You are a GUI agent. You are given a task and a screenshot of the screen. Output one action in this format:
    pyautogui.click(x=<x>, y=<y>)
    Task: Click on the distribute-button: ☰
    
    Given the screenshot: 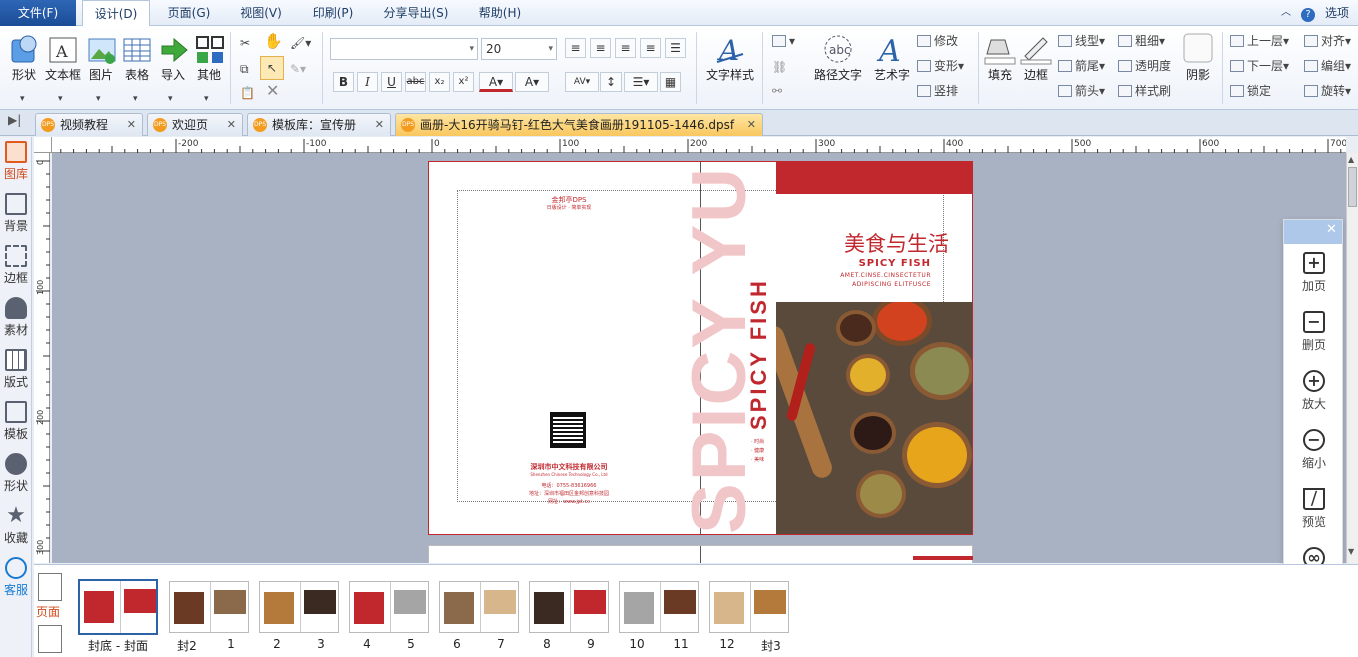 What is the action you would take?
    pyautogui.click(x=675, y=48)
    